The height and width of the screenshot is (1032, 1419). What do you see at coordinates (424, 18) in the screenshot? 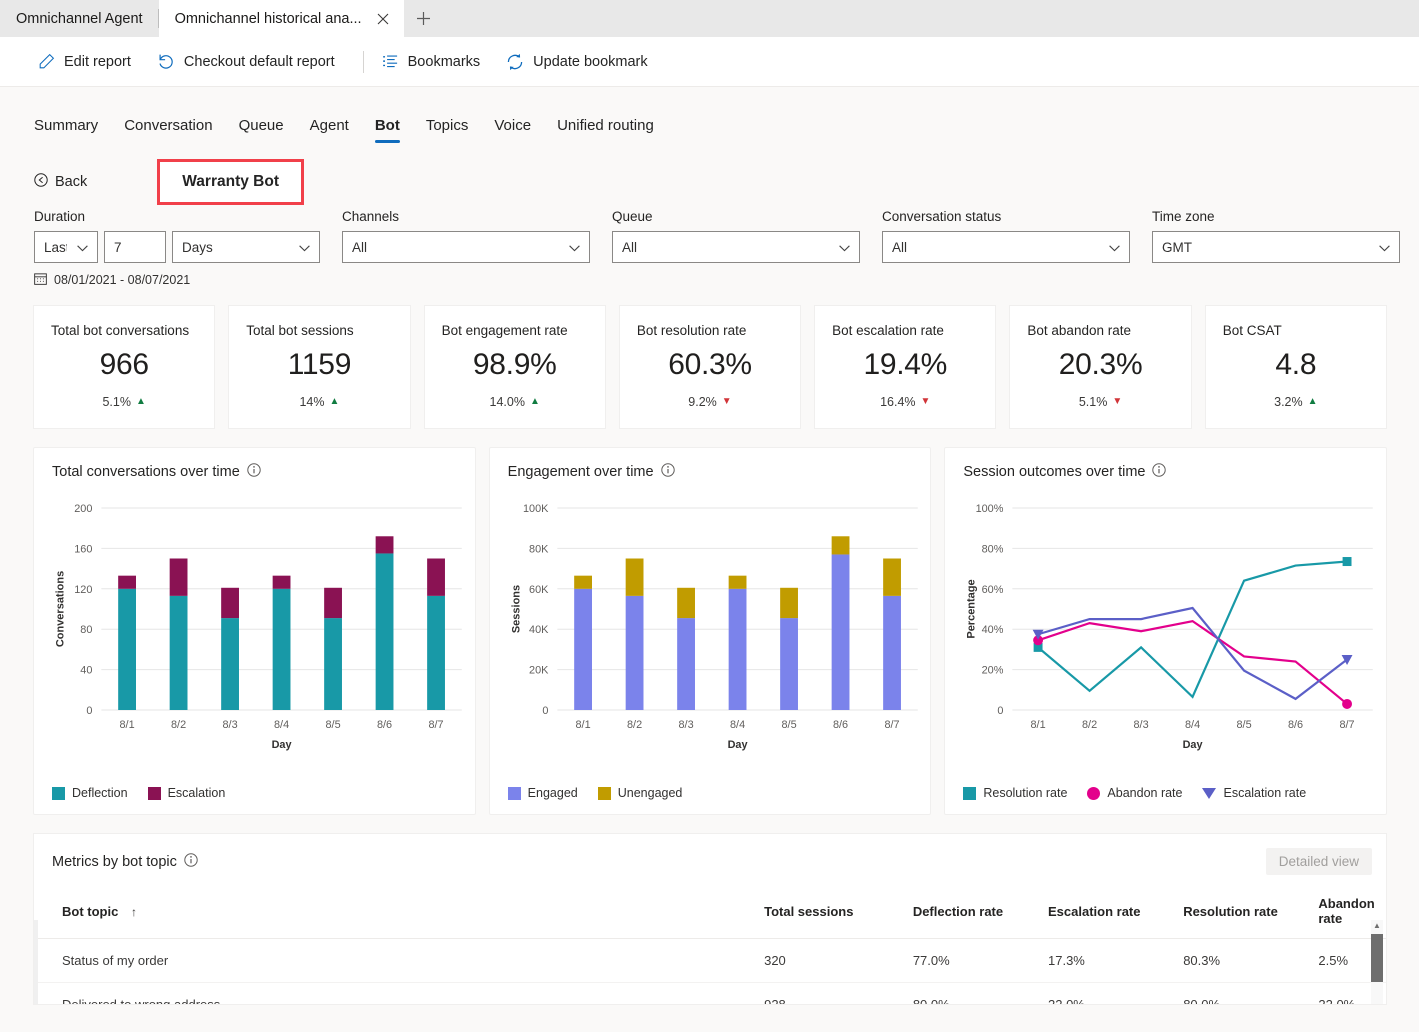
I see `plus-icon` at bounding box center [424, 18].